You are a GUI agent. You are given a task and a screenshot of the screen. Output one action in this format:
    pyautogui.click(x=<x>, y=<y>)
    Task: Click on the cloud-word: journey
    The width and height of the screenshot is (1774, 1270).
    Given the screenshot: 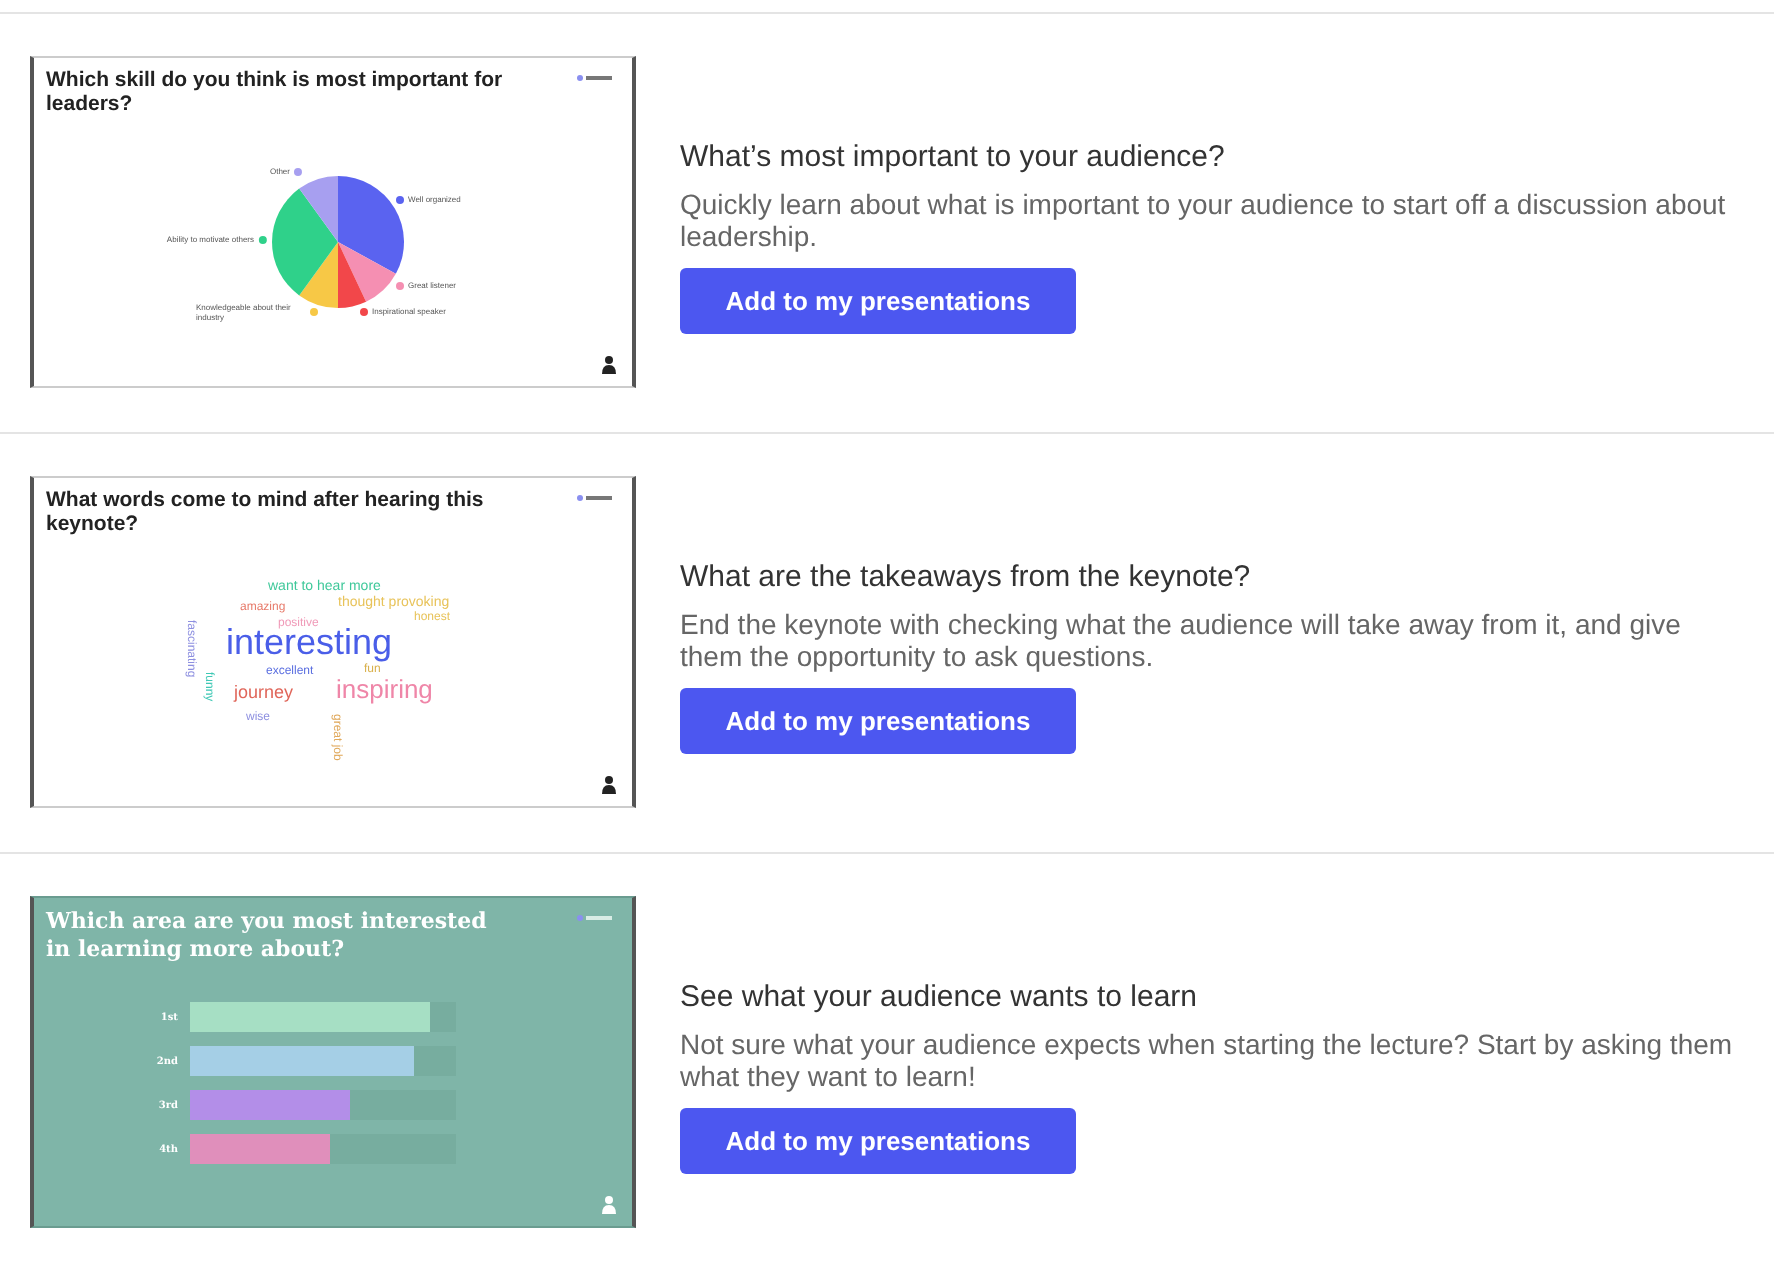 What is the action you would take?
    pyautogui.click(x=264, y=693)
    